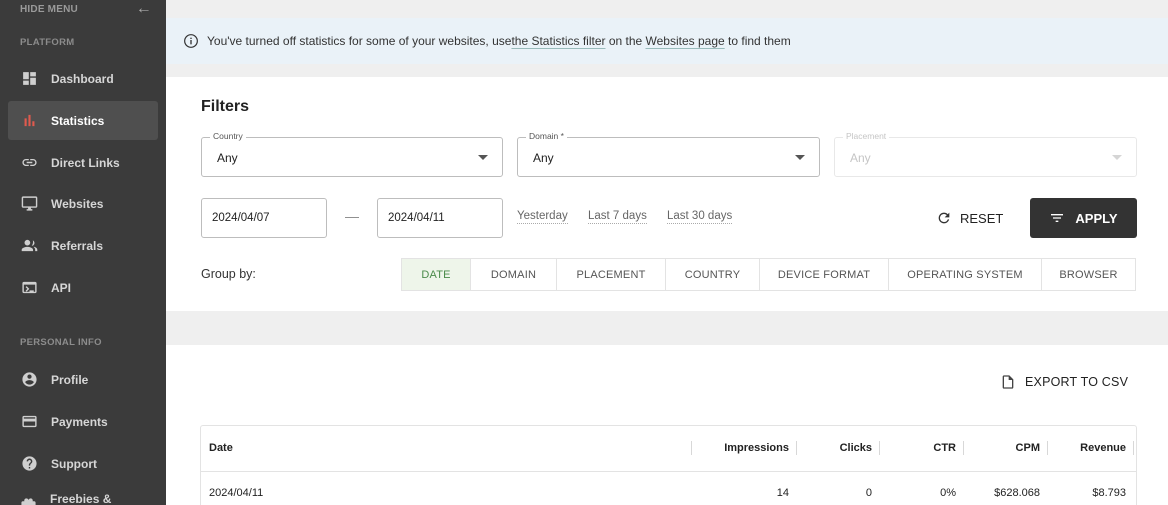 This screenshot has width=1168, height=505. What do you see at coordinates (228, 274) in the screenshot?
I see `group-by-label: Group by:` at bounding box center [228, 274].